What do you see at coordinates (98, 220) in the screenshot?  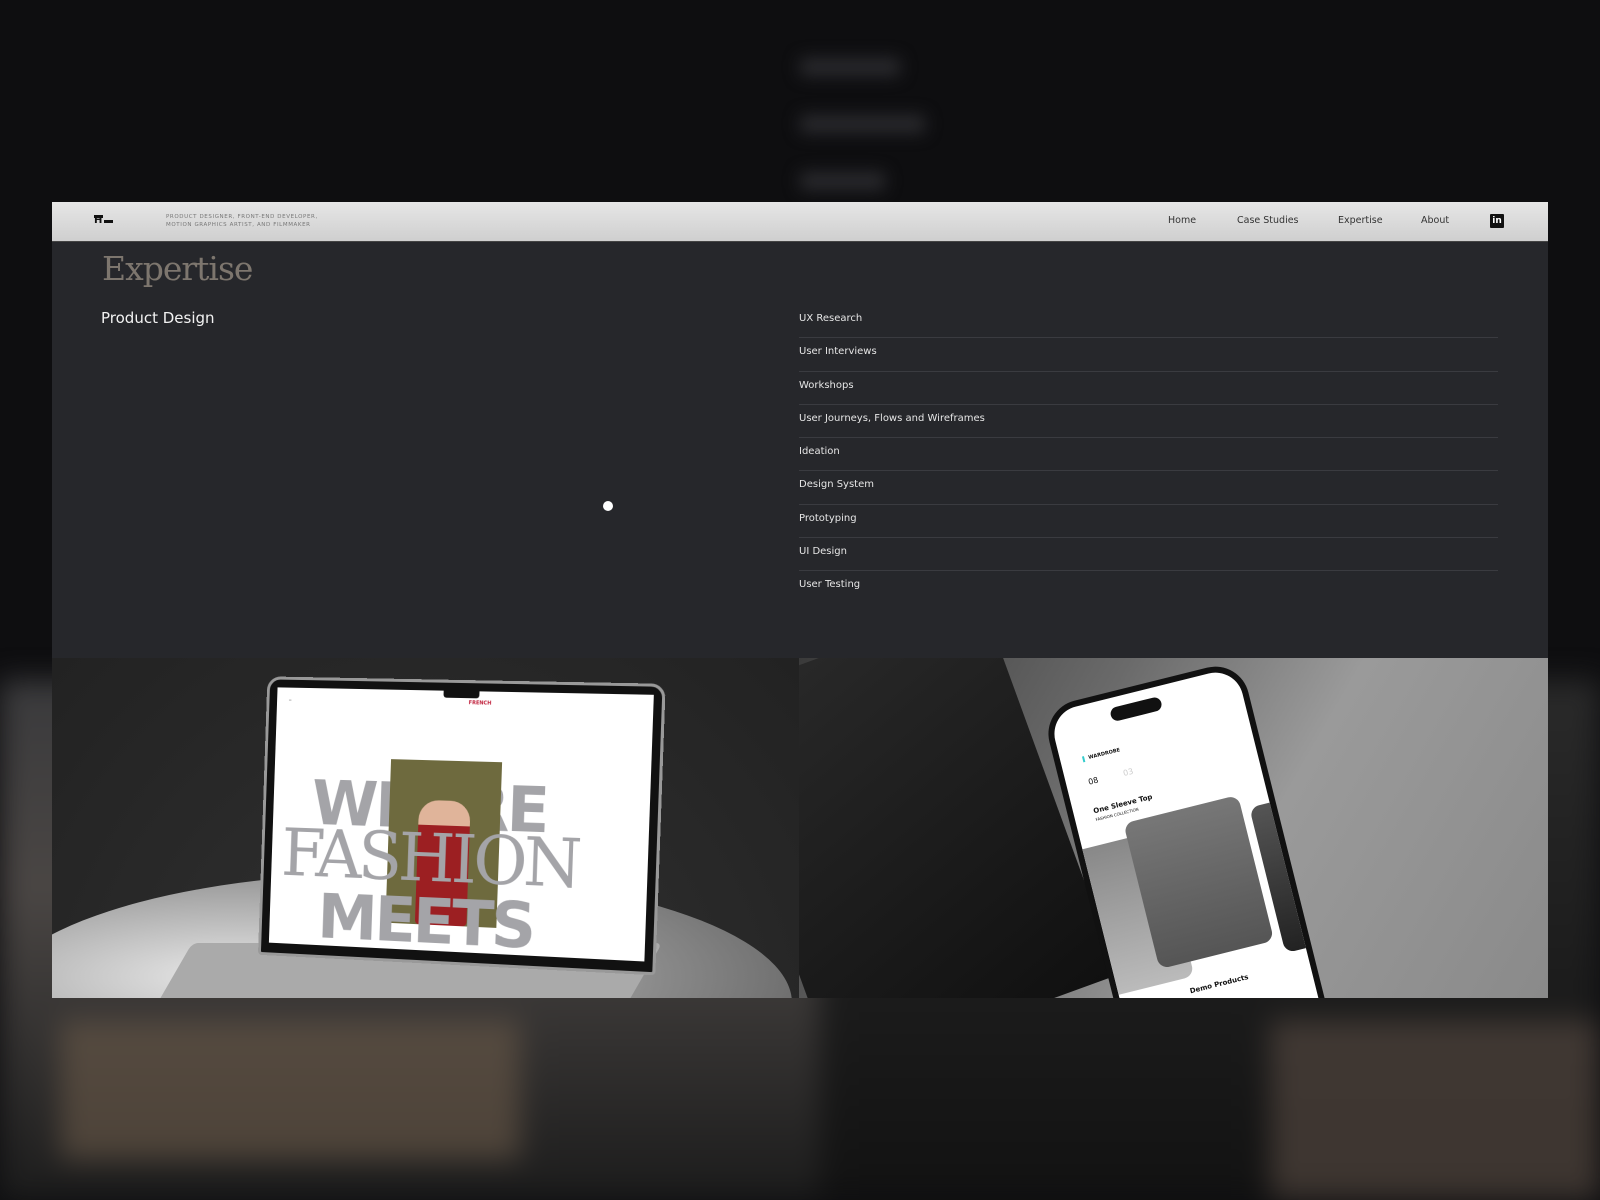 I see `logo-text: H` at bounding box center [98, 220].